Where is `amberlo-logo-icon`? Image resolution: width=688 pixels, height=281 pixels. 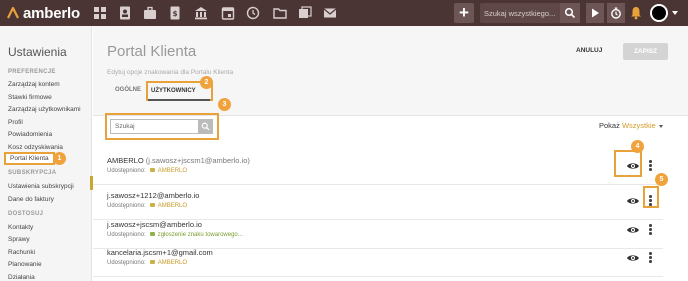 amberlo-logo-icon is located at coordinates (13, 12).